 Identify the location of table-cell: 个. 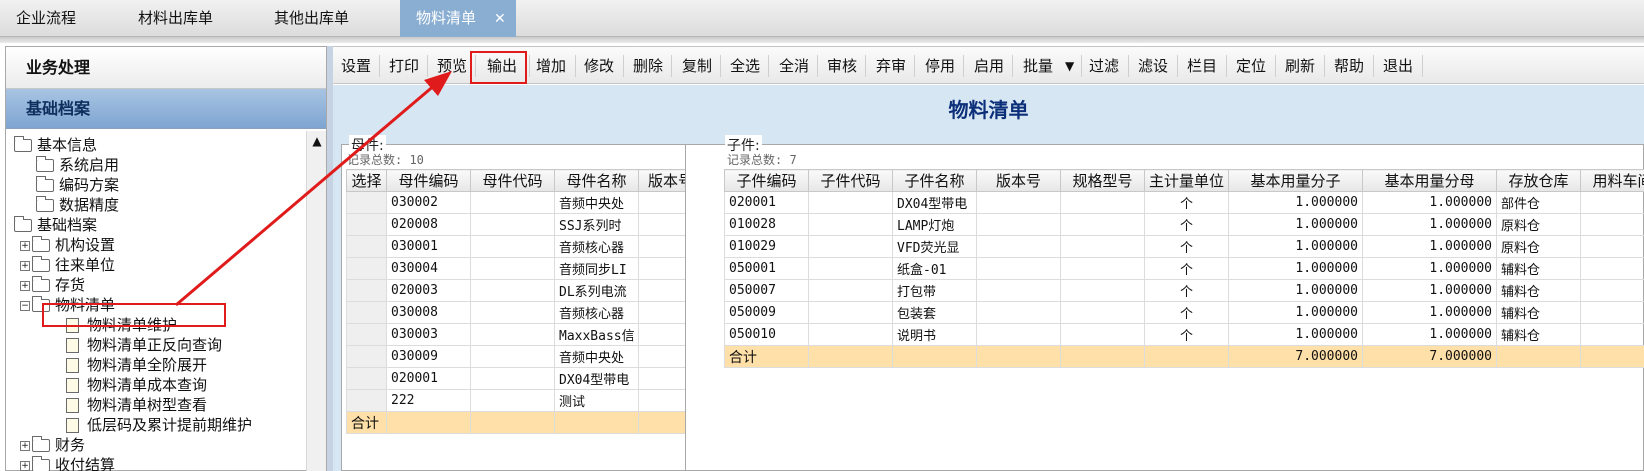
(1186, 268).